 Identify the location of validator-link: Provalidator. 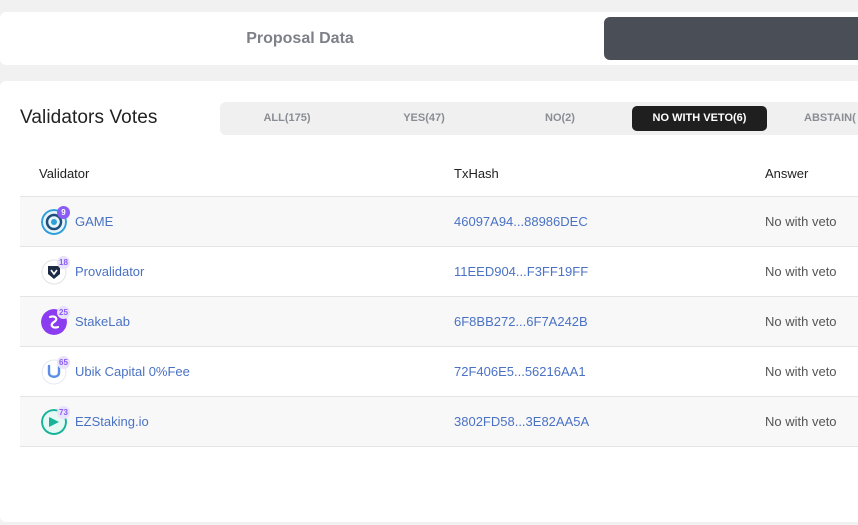
(109, 271).